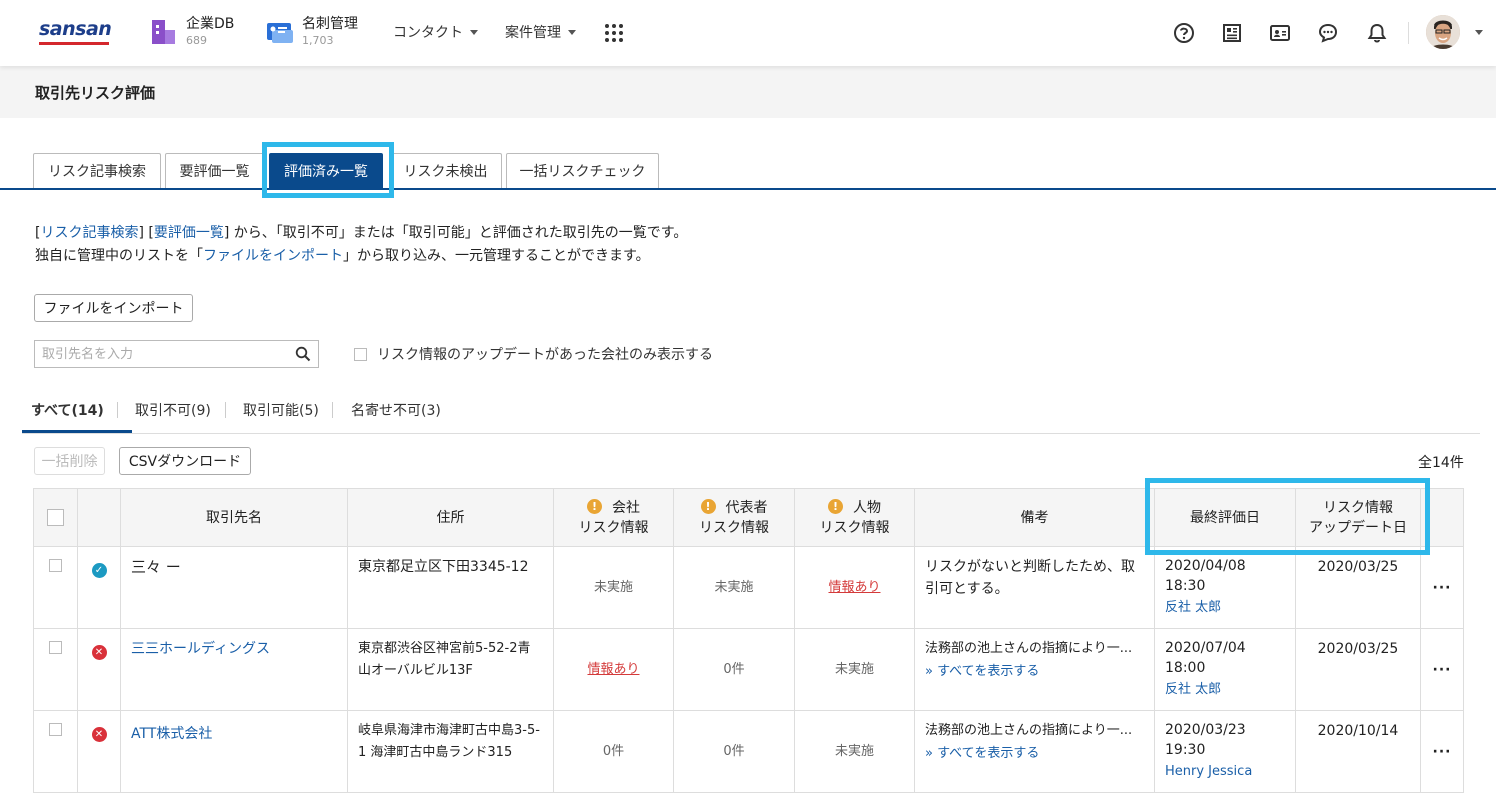 The height and width of the screenshot is (793, 1496). Describe the element at coordinates (533, 33) in the screenshot. I see `menu-label: 案件管理` at that location.